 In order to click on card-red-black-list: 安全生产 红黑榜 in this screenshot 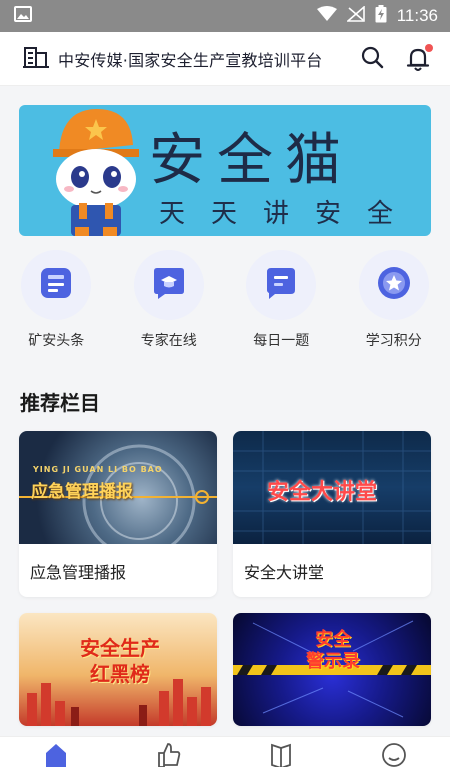, I will do `click(118, 669)`.